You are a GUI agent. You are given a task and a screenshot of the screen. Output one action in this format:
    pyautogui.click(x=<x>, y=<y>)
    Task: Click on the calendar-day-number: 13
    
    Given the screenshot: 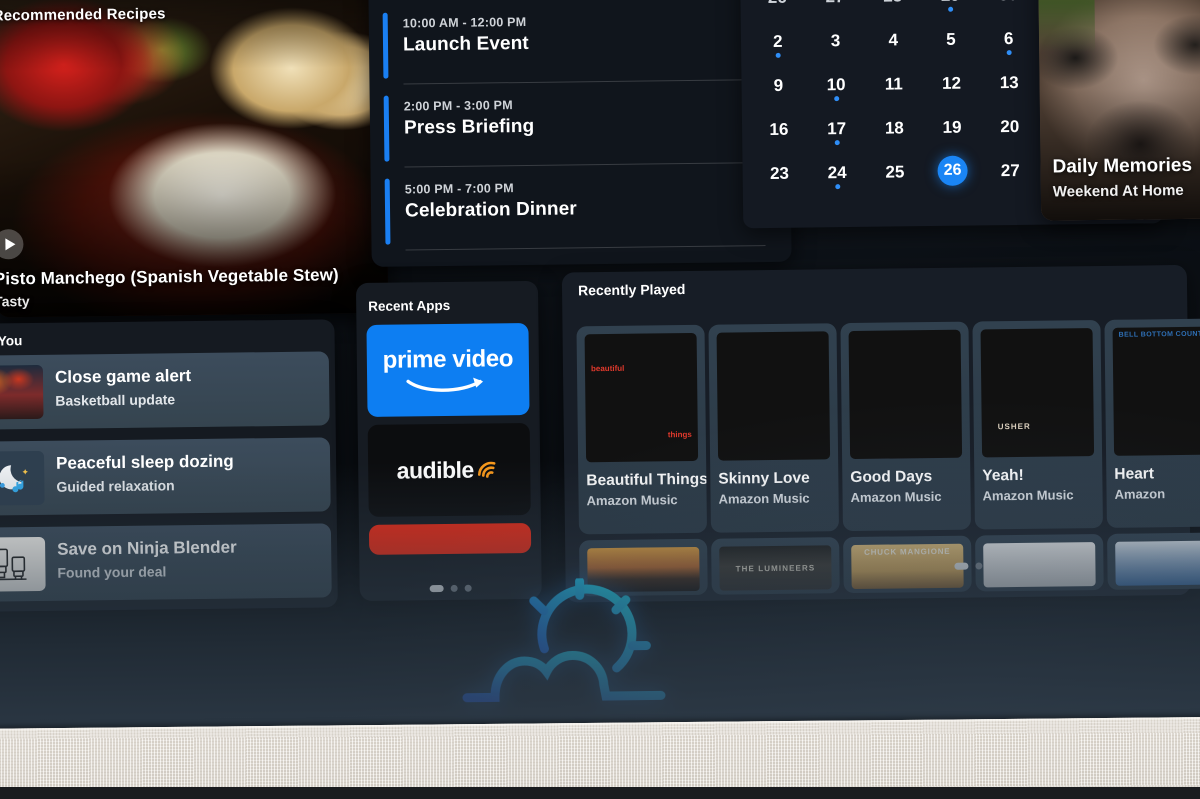 What is the action you would take?
    pyautogui.click(x=1009, y=82)
    